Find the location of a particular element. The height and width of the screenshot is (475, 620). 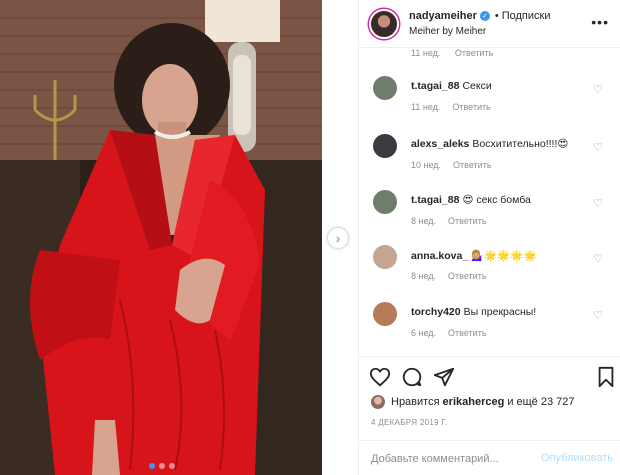

bookmark-icon is located at coordinates (606, 377).